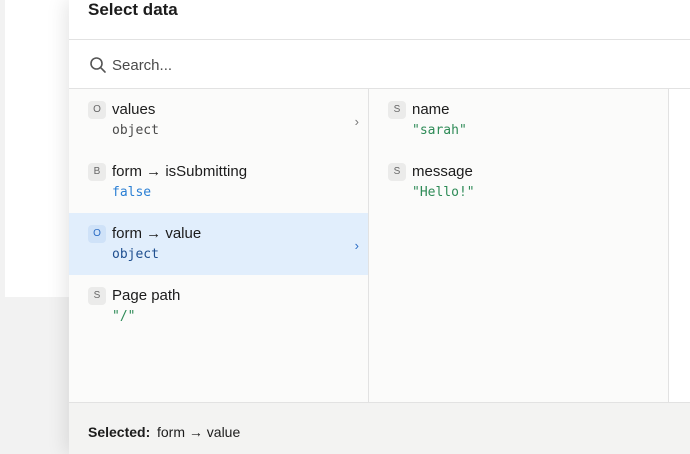 This screenshot has height=454, width=690. I want to click on list-item-values: O values object ›, so click(218, 120).